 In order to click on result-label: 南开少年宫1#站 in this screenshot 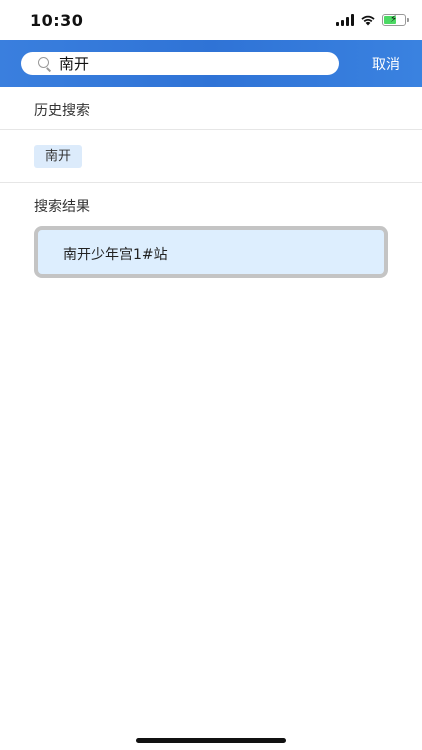, I will do `click(115, 255)`.